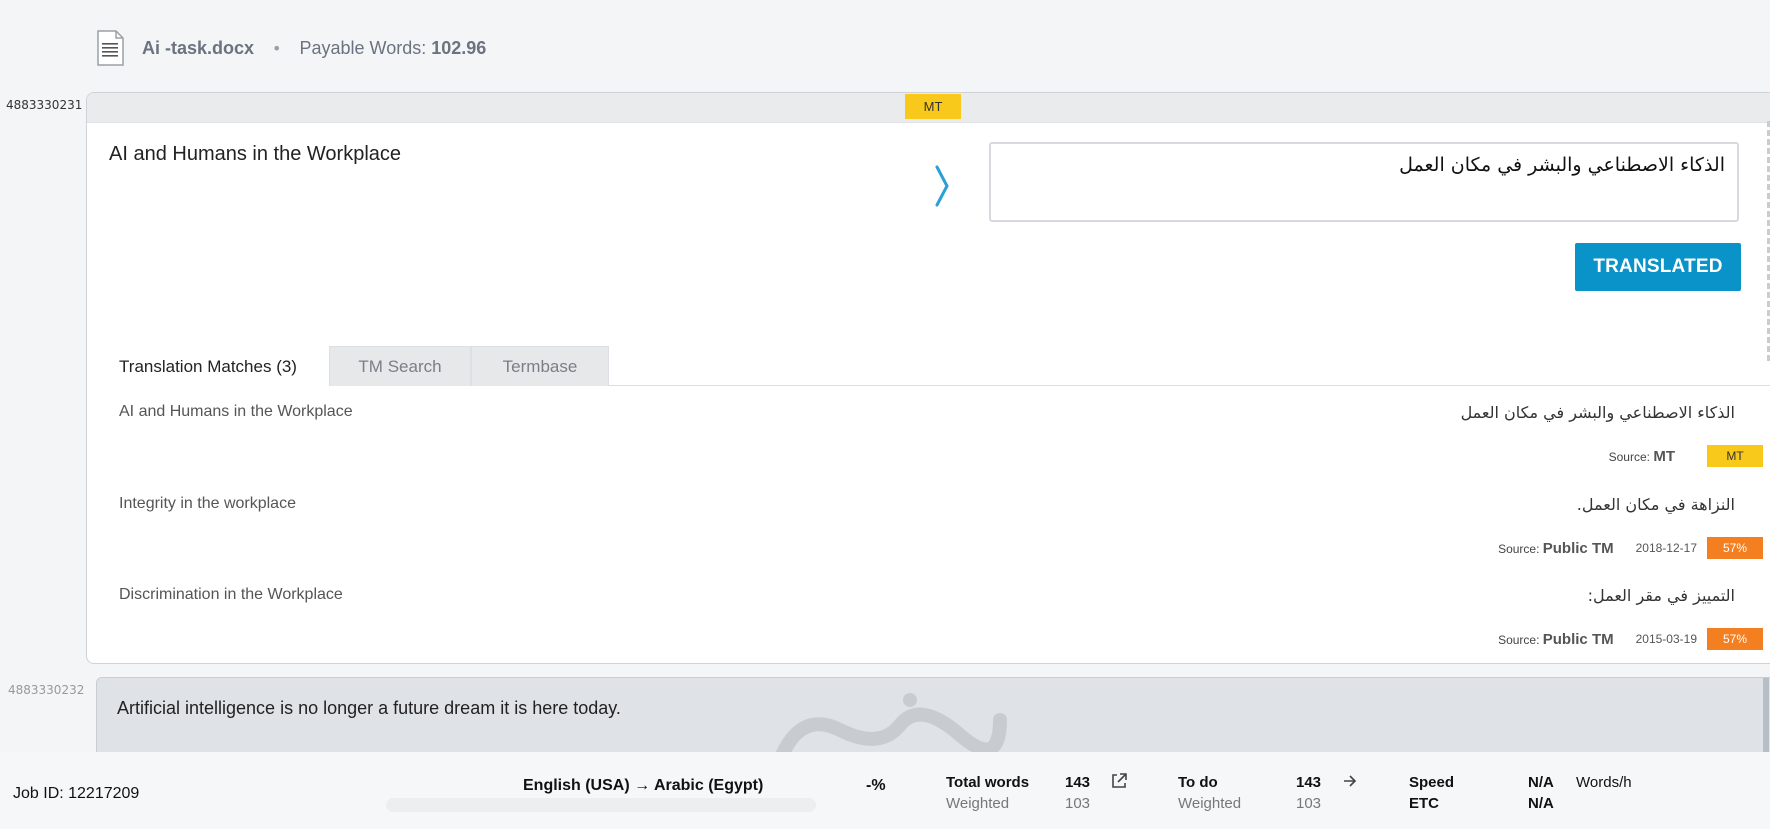 This screenshot has height=829, width=1770. What do you see at coordinates (978, 803) in the screenshot?
I see `total-weighted-label: Weighted` at bounding box center [978, 803].